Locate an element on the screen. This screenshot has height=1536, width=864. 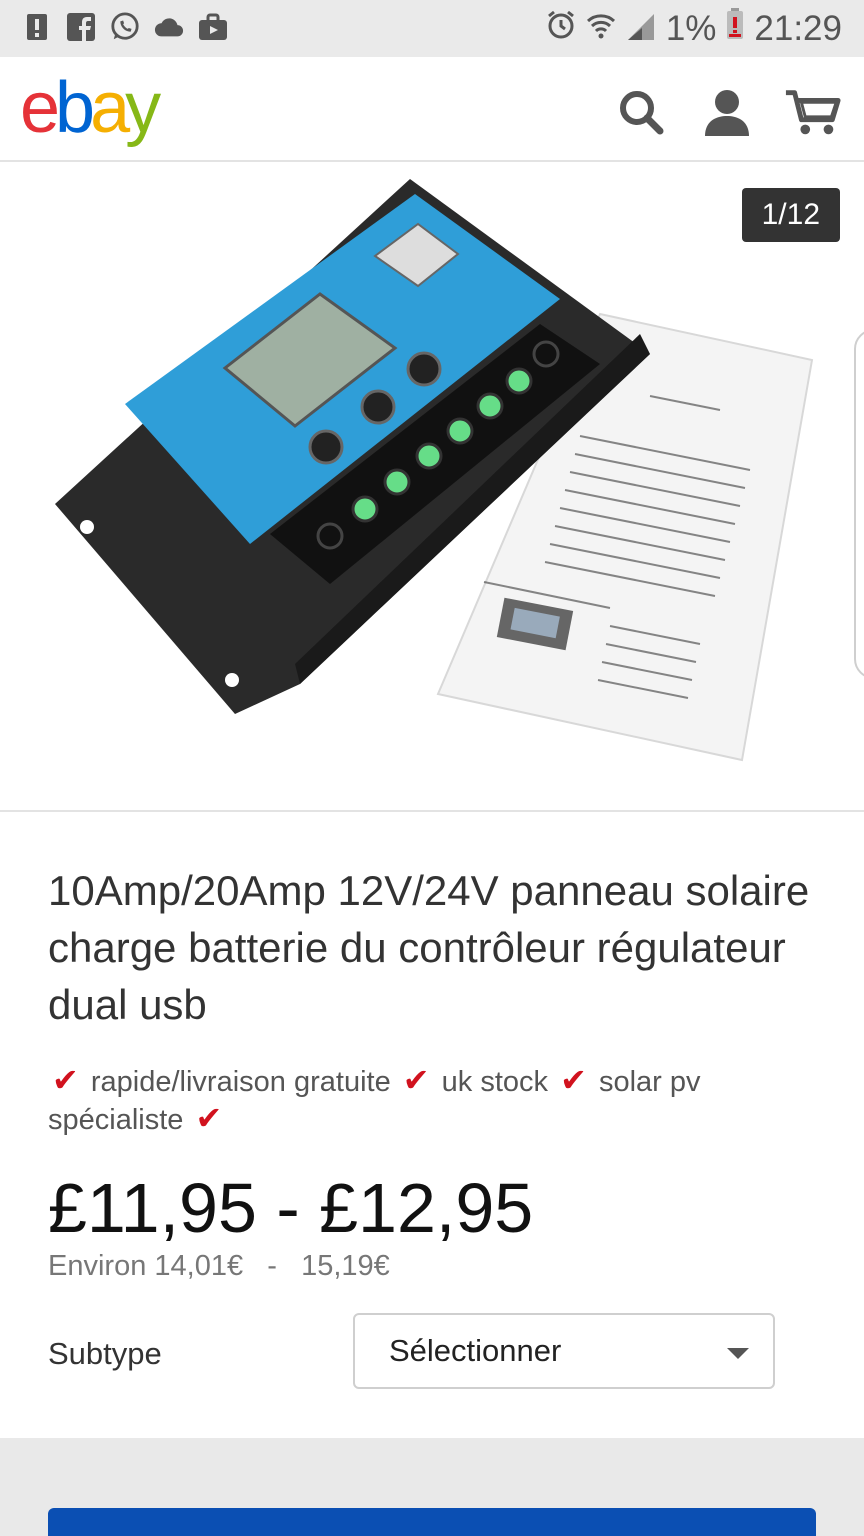
briefcase-icon is located at coordinates (213, 27).